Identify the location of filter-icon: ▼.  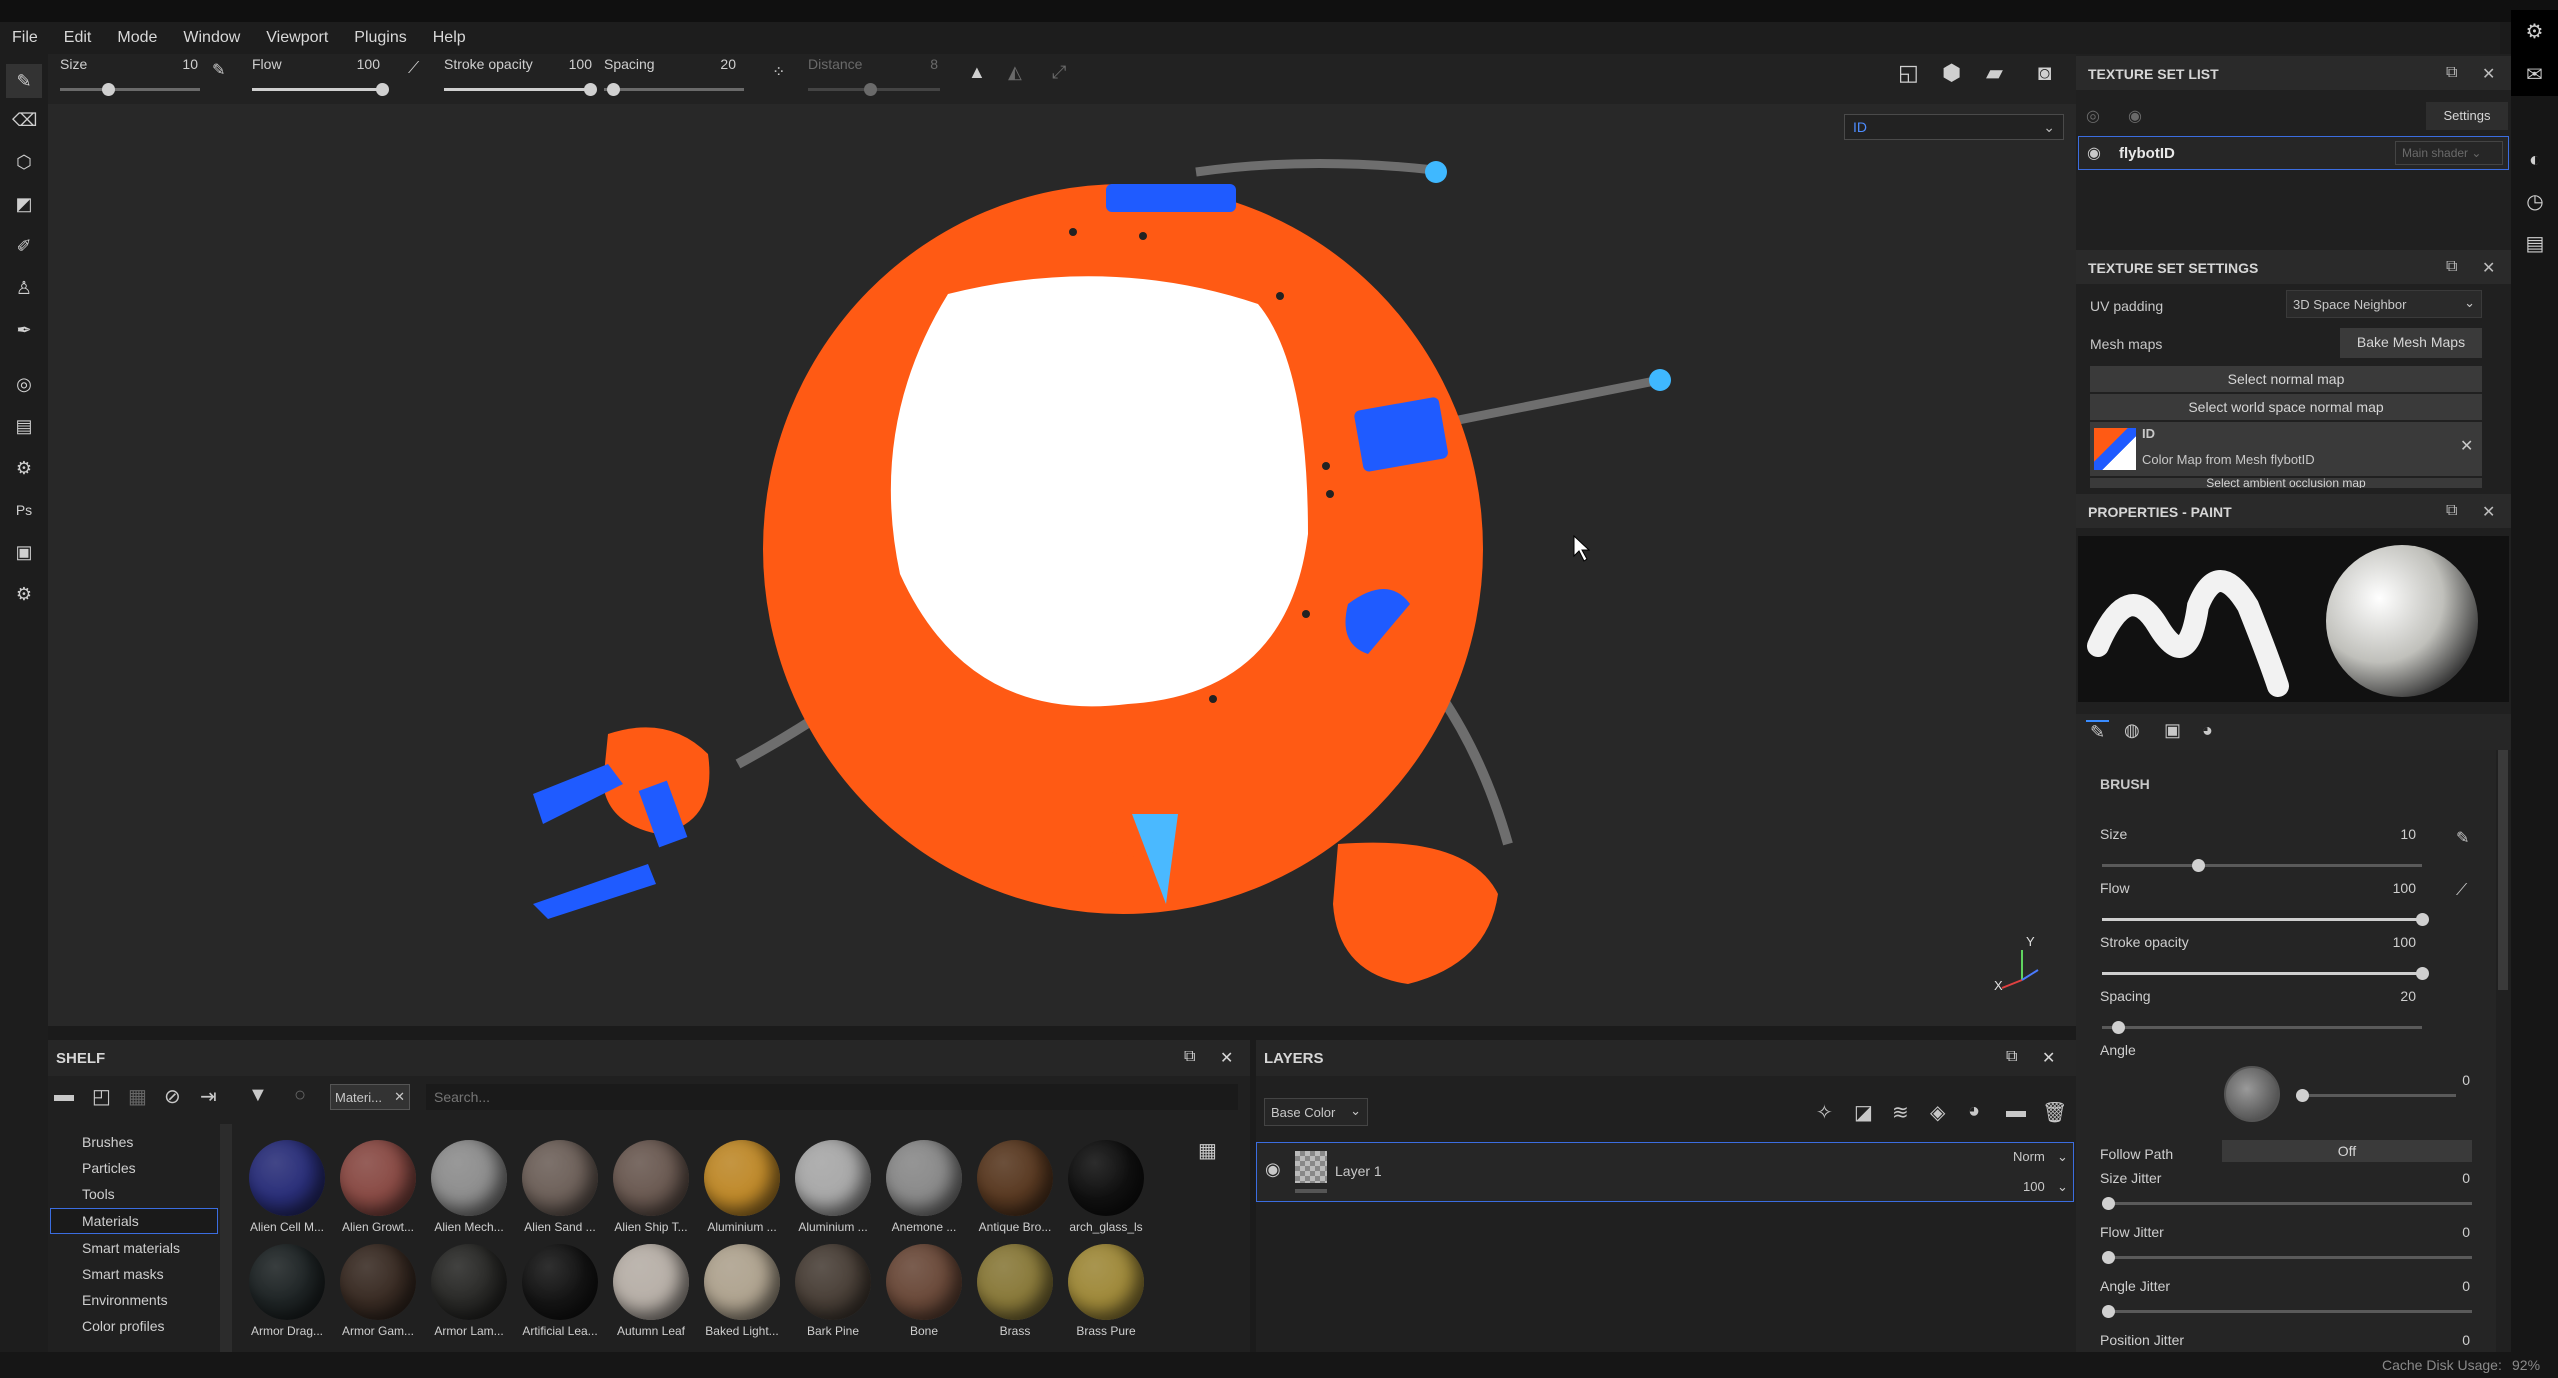
(258, 1095).